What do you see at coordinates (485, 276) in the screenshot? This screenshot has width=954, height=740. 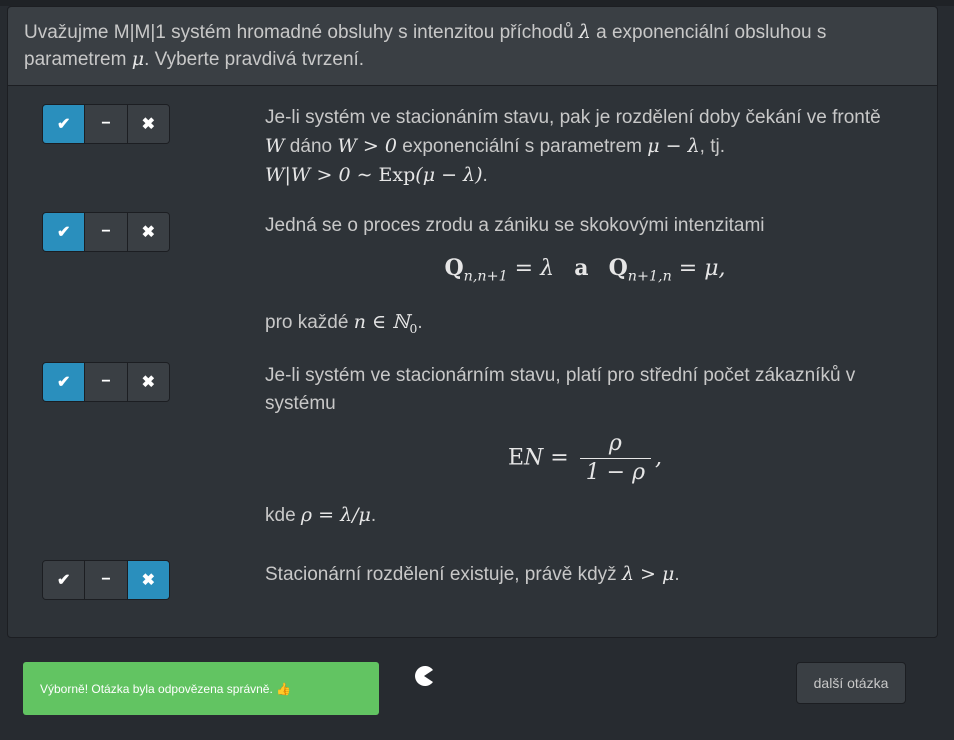 I see `q-subscript-1: n,n+1` at bounding box center [485, 276].